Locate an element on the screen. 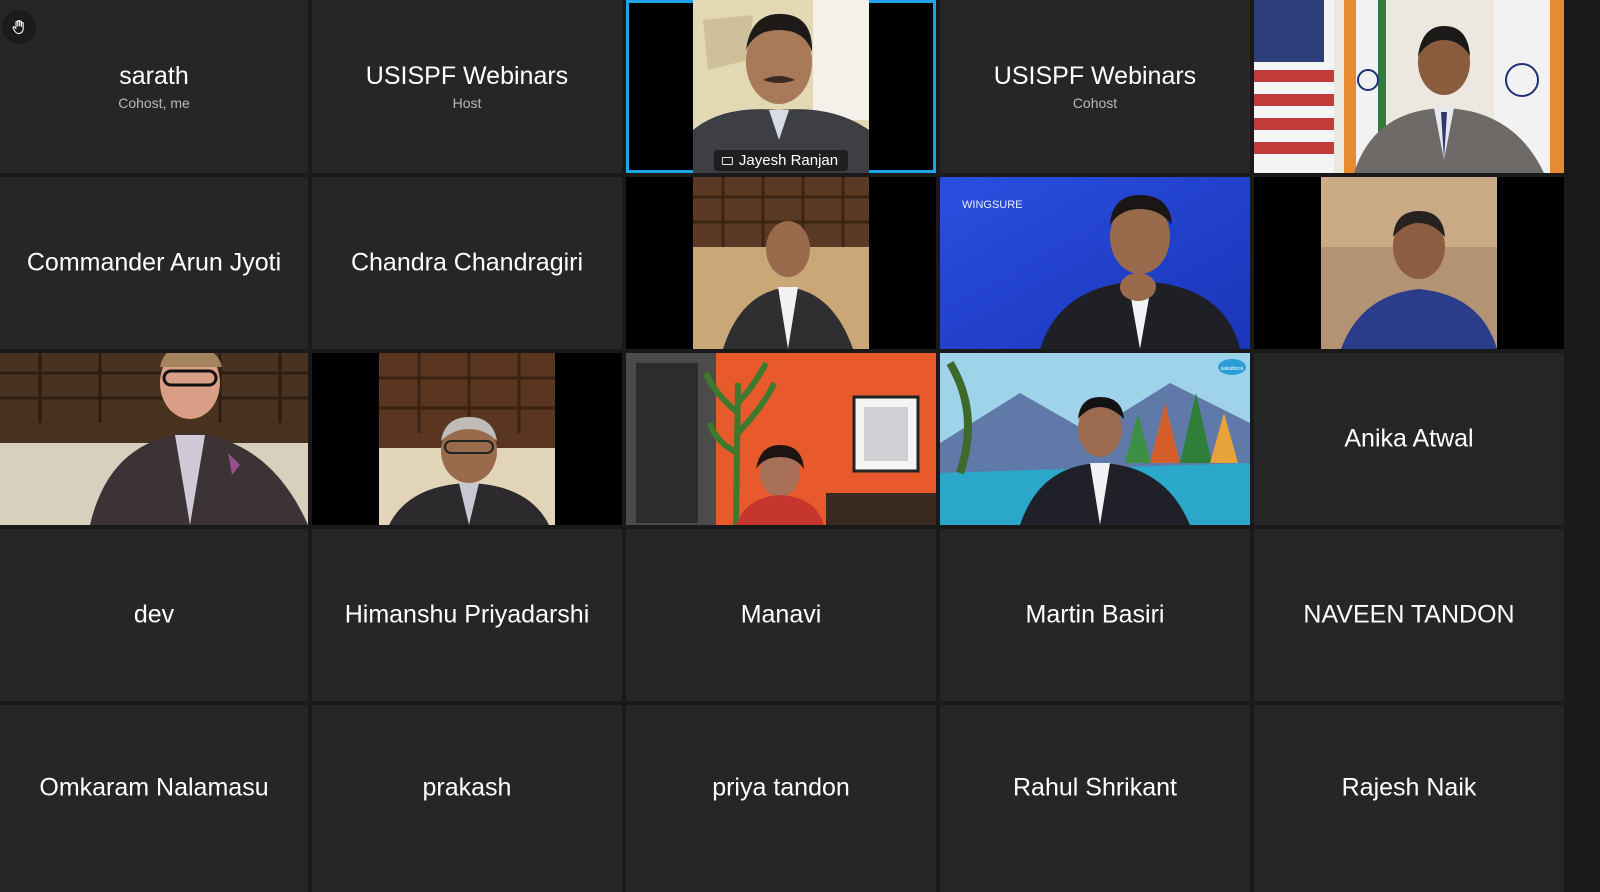  raise-hand-icon is located at coordinates (18, 27).